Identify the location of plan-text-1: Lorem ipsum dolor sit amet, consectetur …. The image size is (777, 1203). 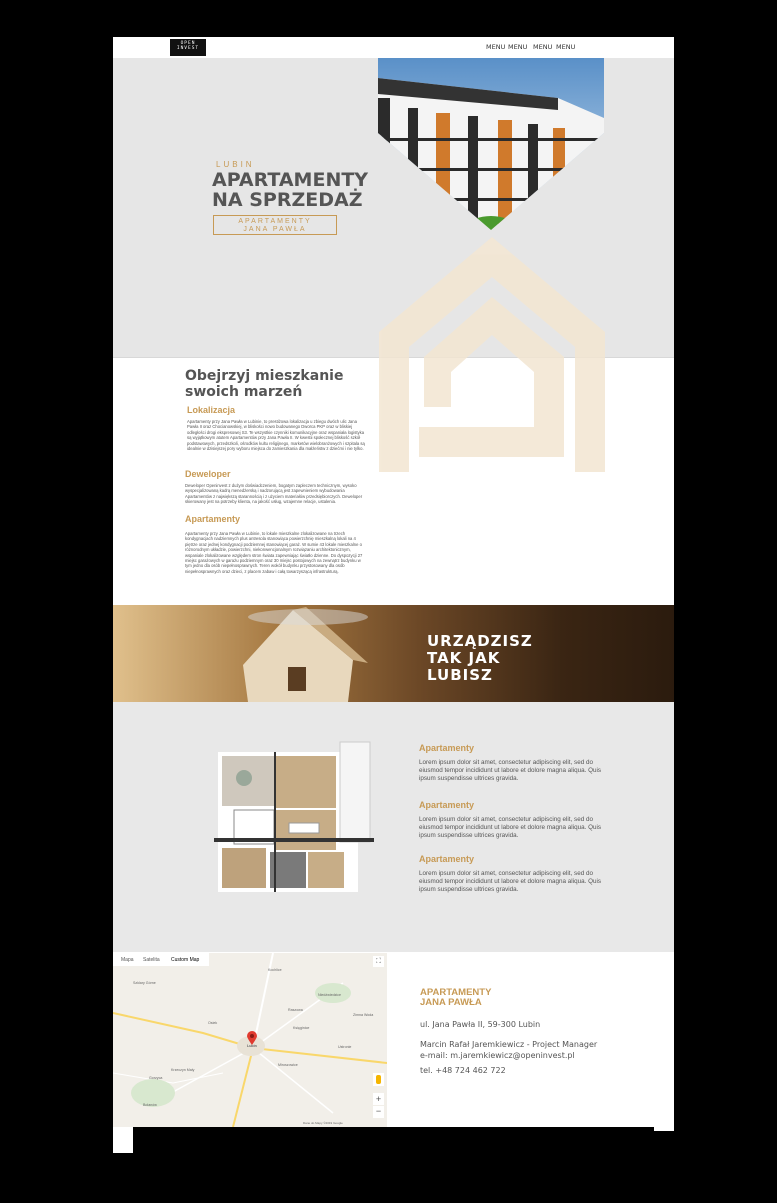
(510, 770).